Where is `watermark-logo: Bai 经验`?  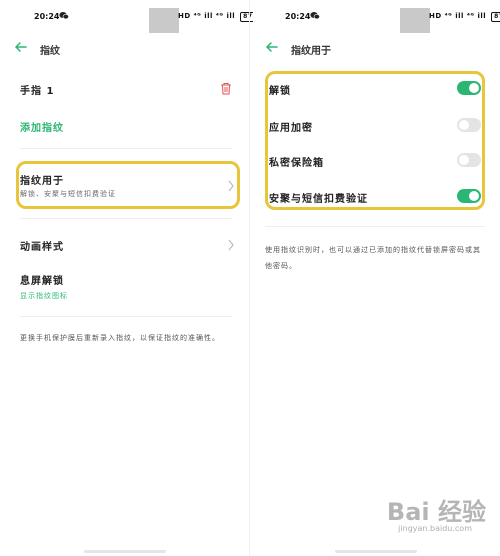
watermark-logo: Bai 经验 is located at coordinates (436, 512).